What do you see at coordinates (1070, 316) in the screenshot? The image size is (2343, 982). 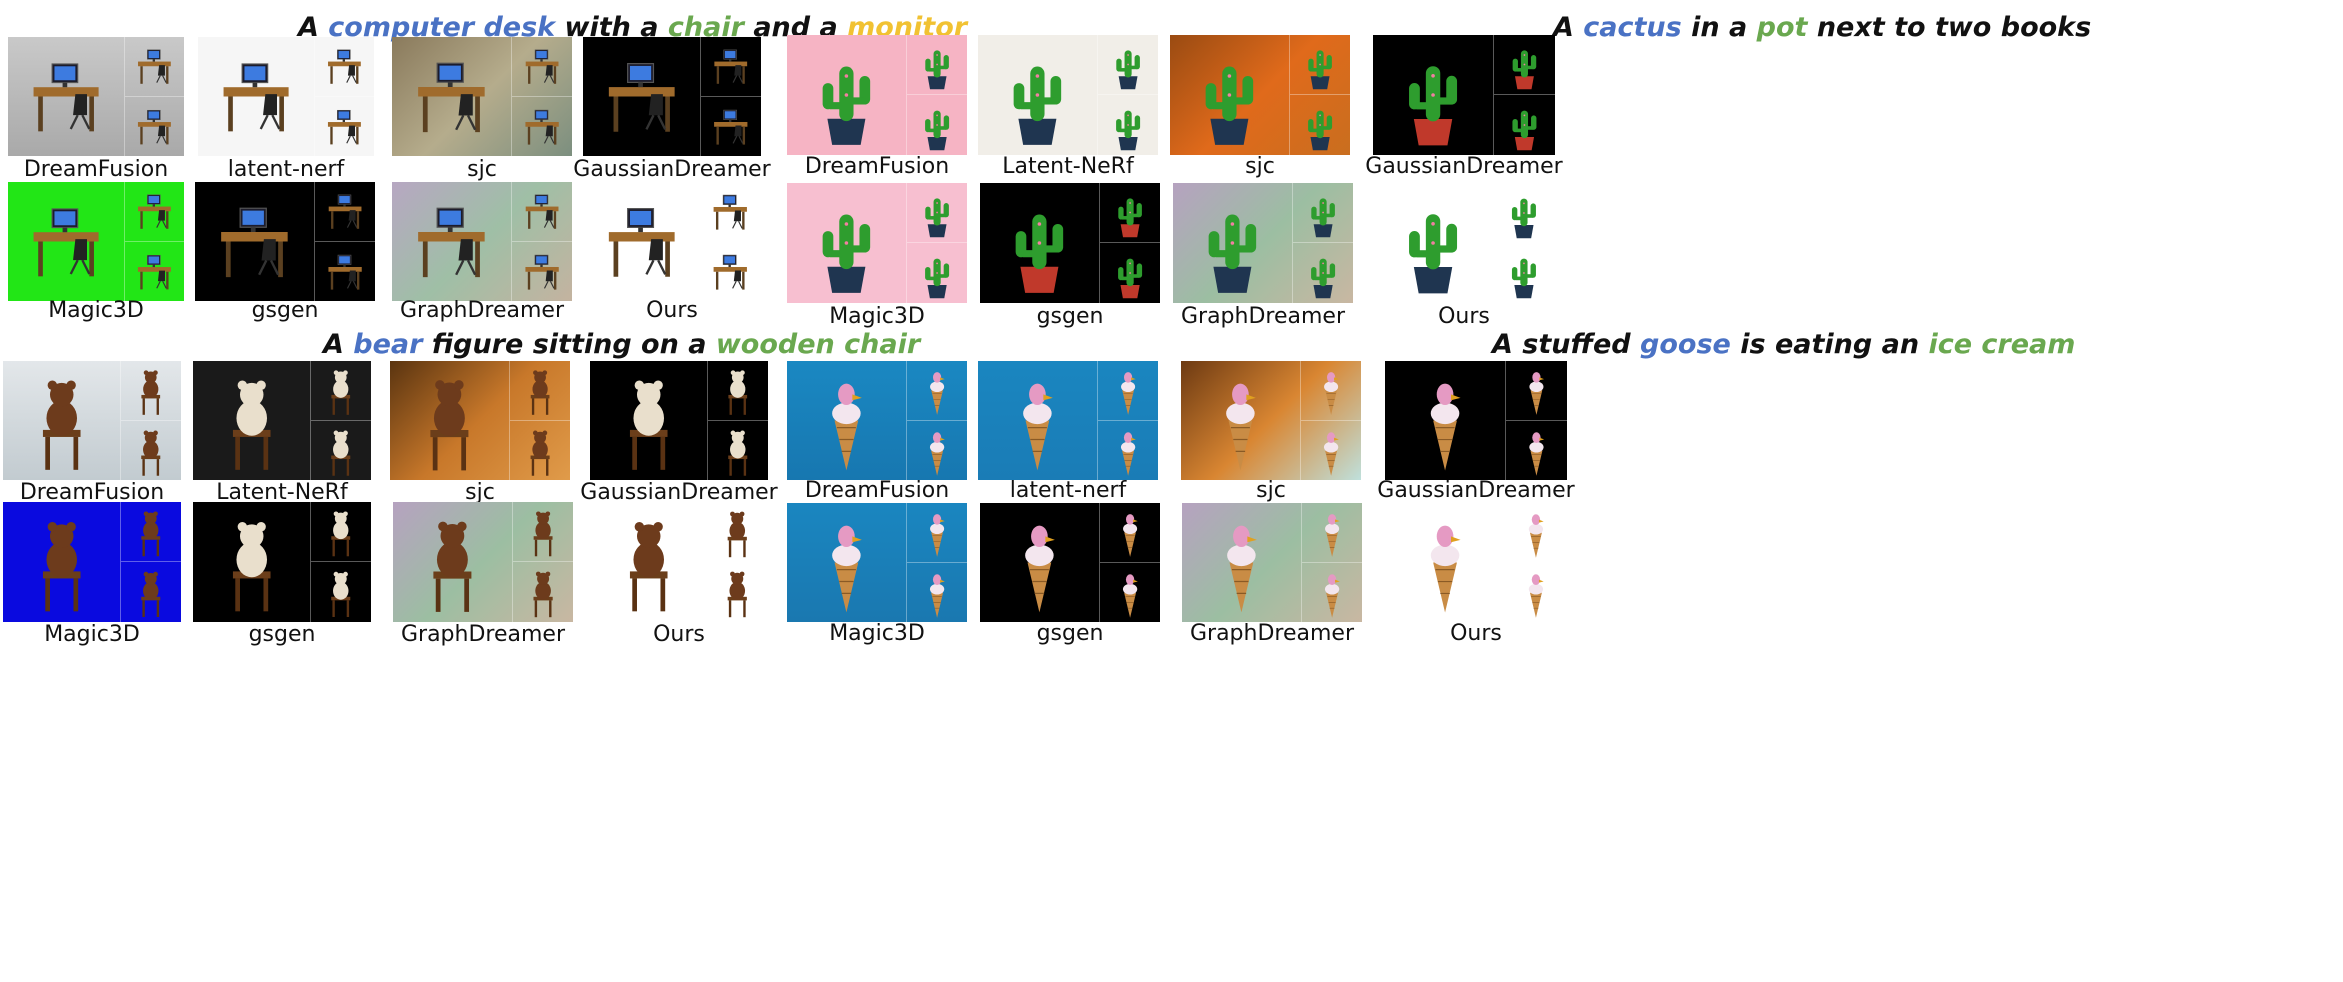 I see `method-label: gsgen` at bounding box center [1070, 316].